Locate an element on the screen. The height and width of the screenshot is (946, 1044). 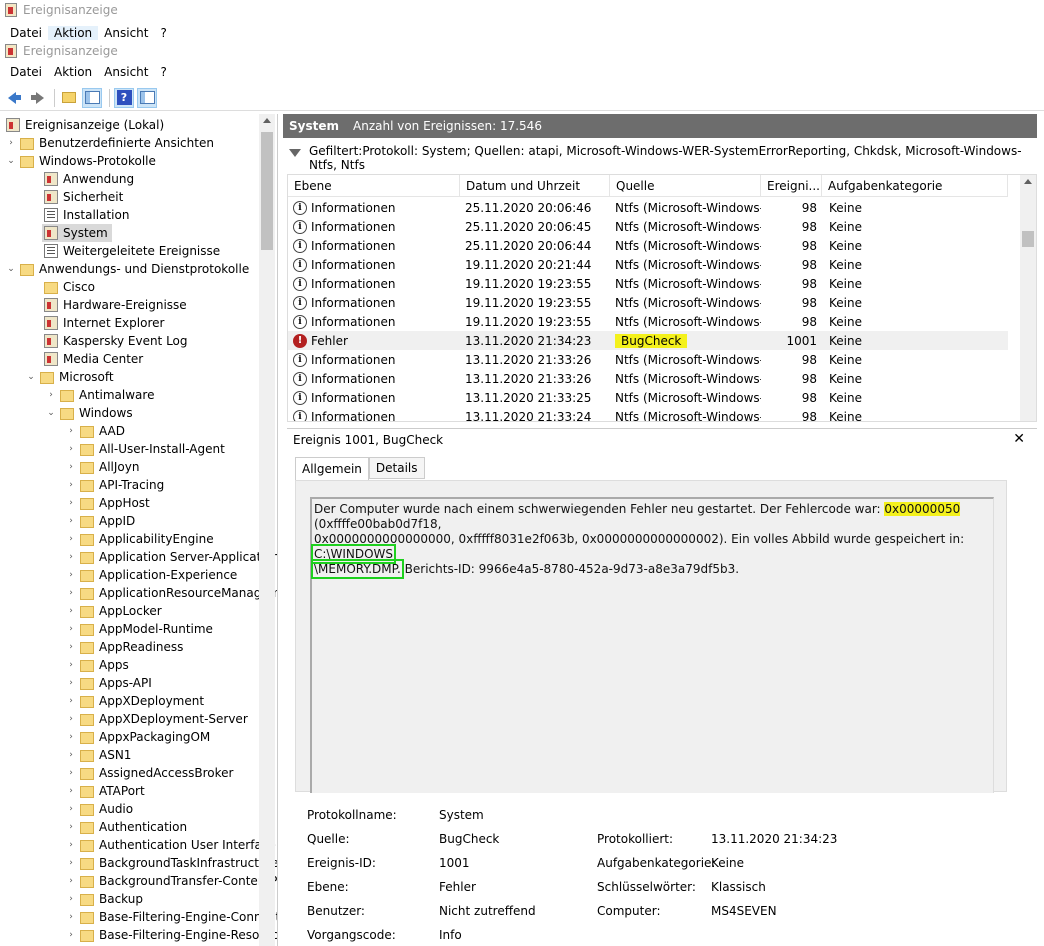
tree-windows-child: › Apps is located at coordinates (97, 665).